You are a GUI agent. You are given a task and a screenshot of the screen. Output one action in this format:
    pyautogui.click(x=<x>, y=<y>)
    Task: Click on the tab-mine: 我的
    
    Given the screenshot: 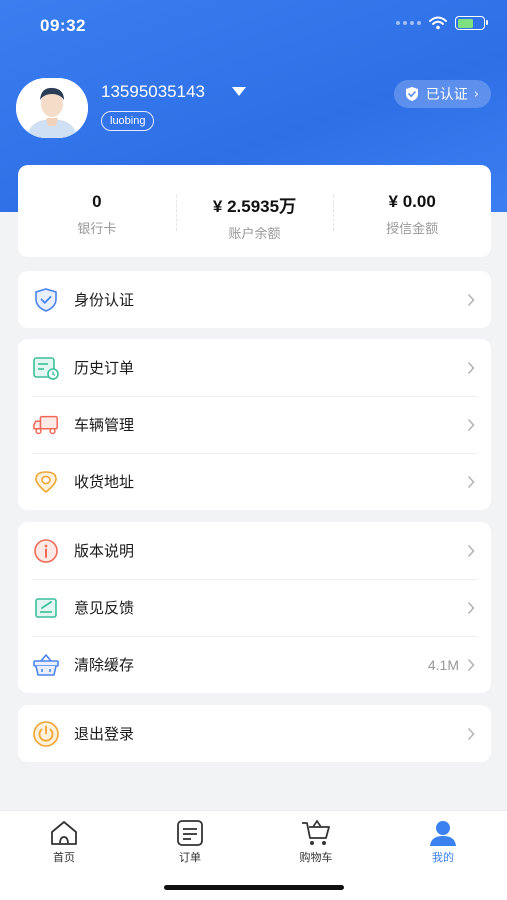 What is the action you would take?
    pyautogui.click(x=443, y=842)
    